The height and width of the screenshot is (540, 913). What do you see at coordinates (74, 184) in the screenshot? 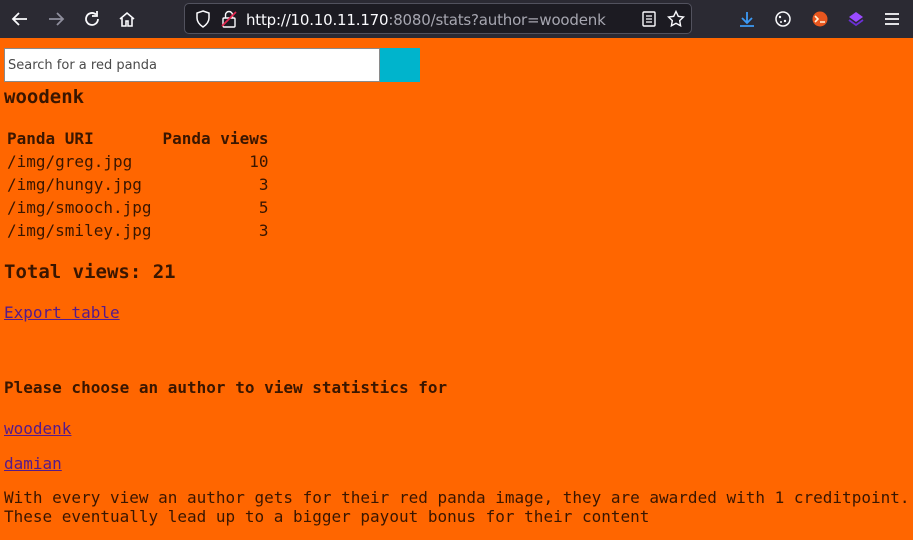
I see `panda-uri-cell: /img/hungy.jpg` at bounding box center [74, 184].